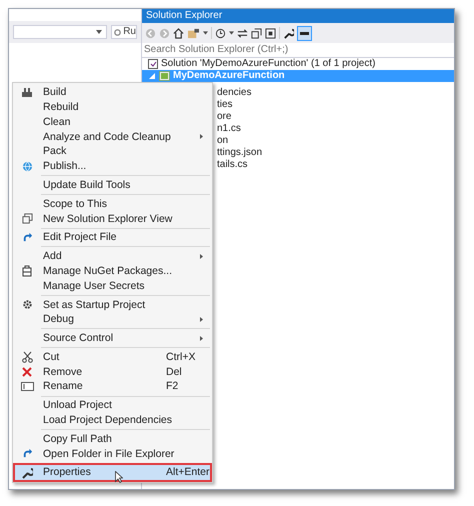 The width and height of the screenshot is (474, 506). I want to click on menu-item: Debug, so click(112, 319).